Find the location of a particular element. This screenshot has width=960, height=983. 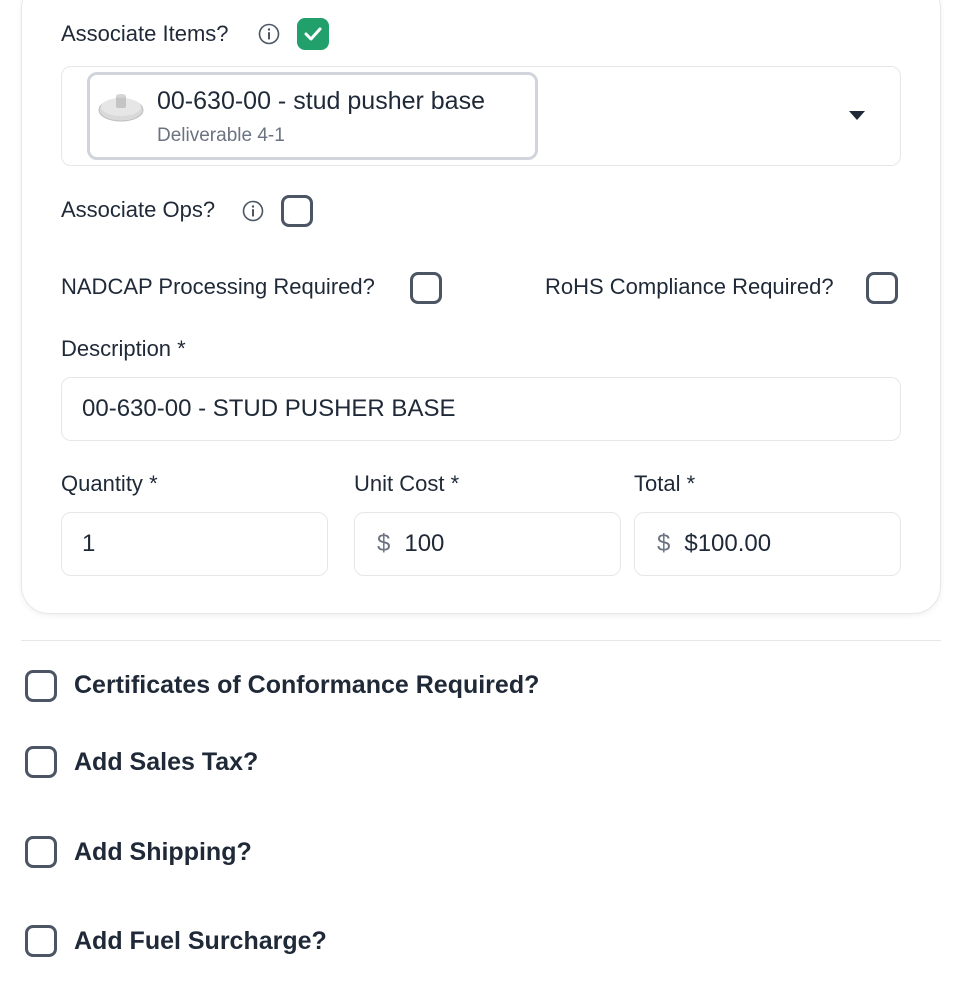

certificates-checkbox is located at coordinates (41, 686).